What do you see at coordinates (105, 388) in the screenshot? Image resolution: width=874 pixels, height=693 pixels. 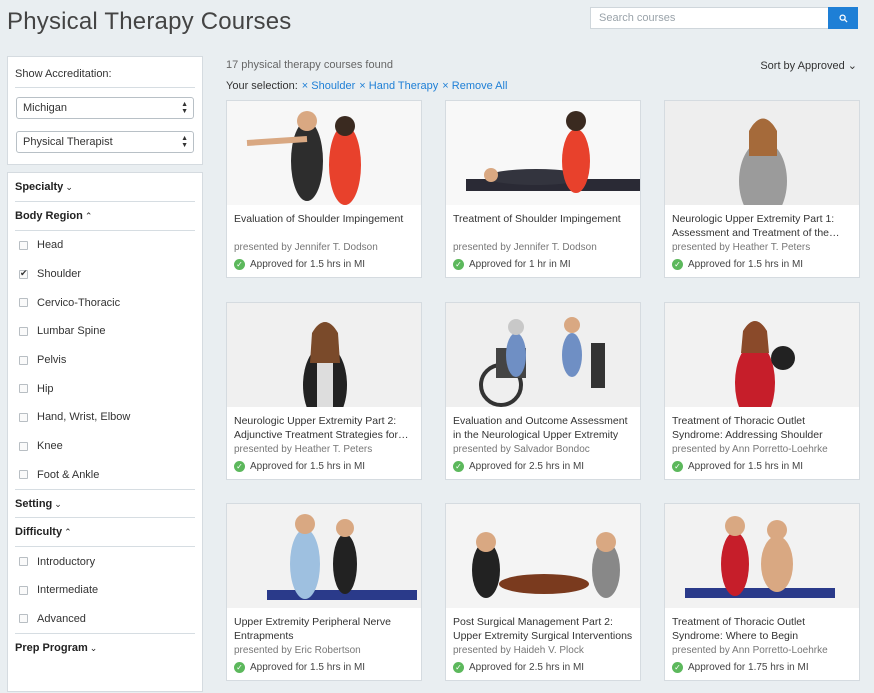 I see `filter-option: Hip` at bounding box center [105, 388].